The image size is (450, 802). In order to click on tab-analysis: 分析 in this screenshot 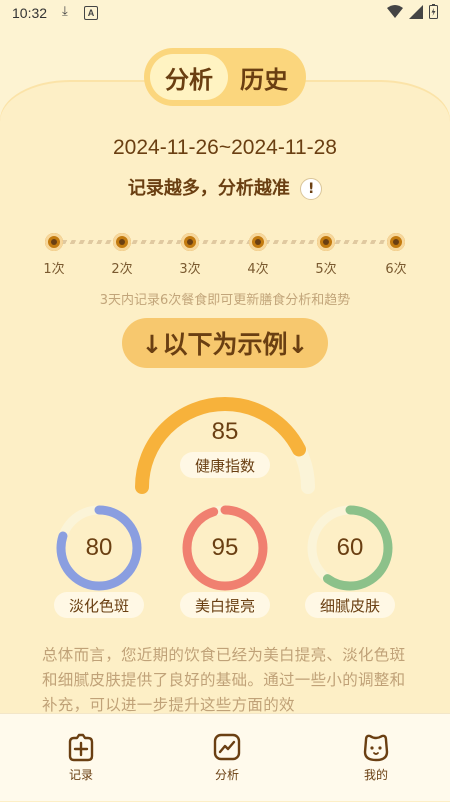, I will do `click(189, 77)`.